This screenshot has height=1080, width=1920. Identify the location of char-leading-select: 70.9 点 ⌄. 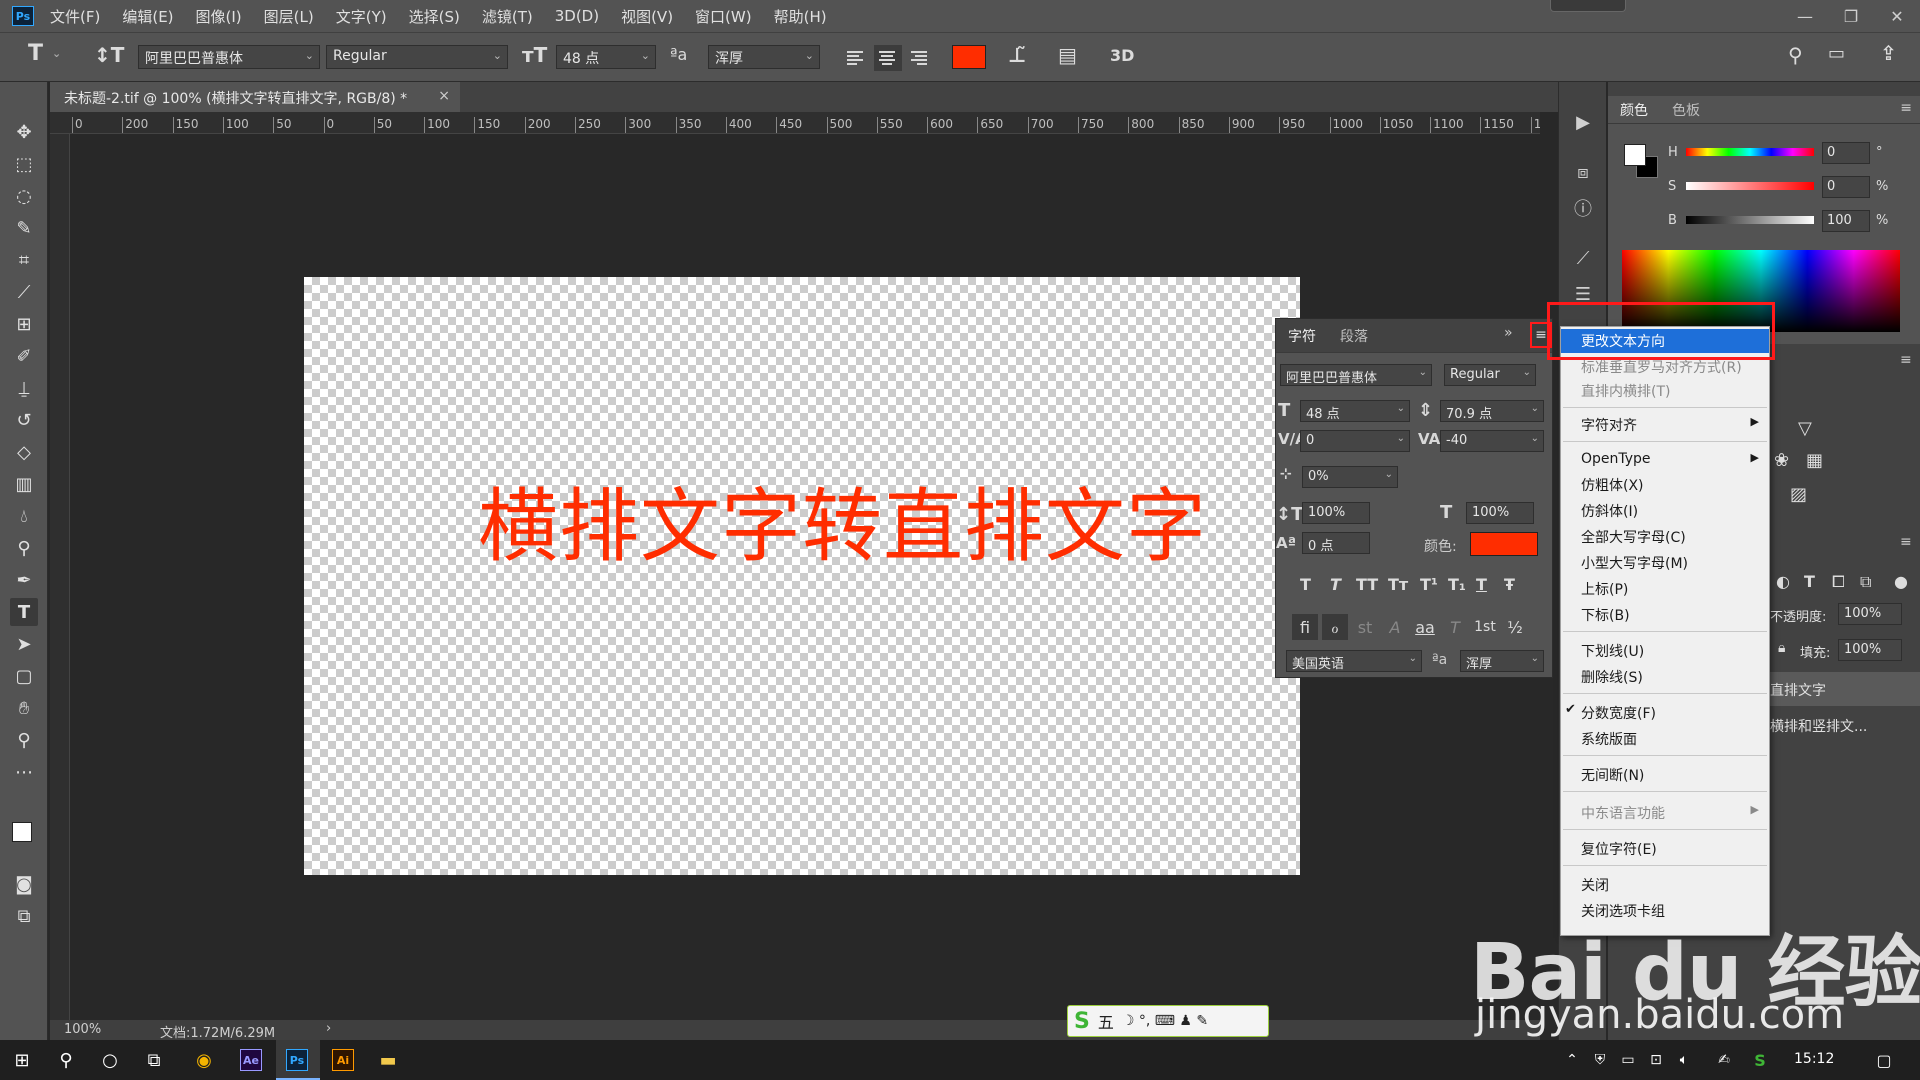
(1492, 411).